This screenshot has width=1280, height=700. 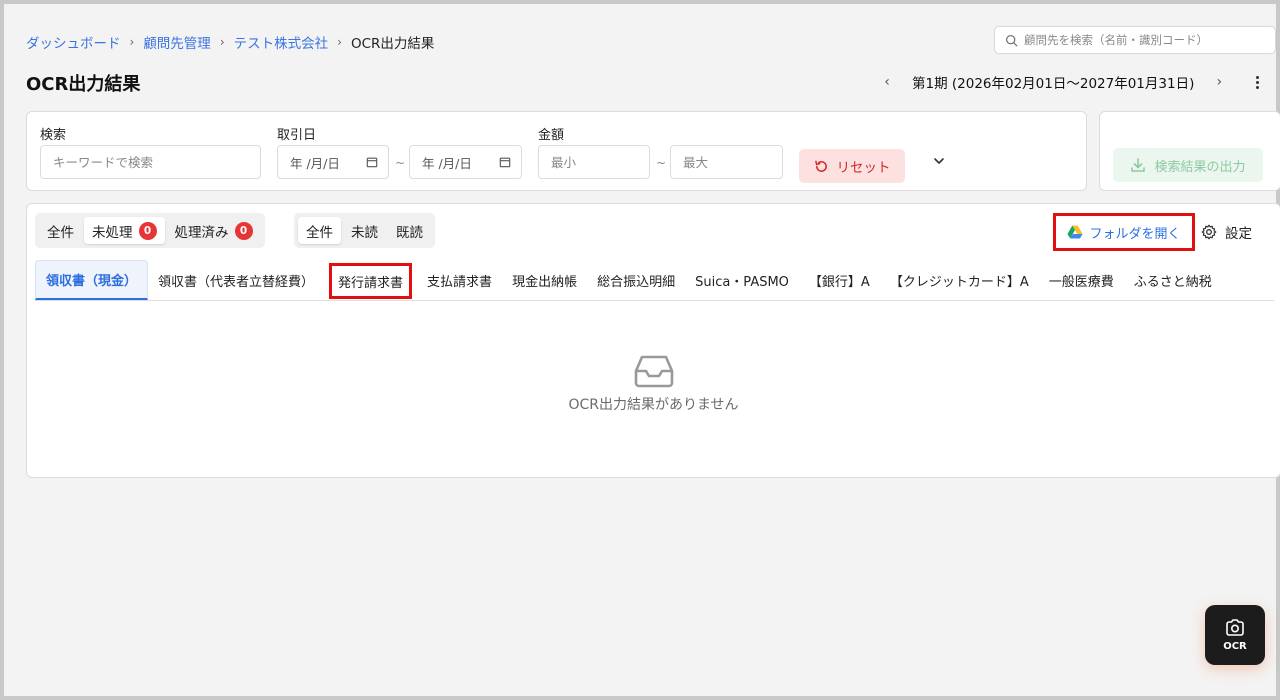 I want to click on page-title: OCR出力結果, so click(x=83, y=84).